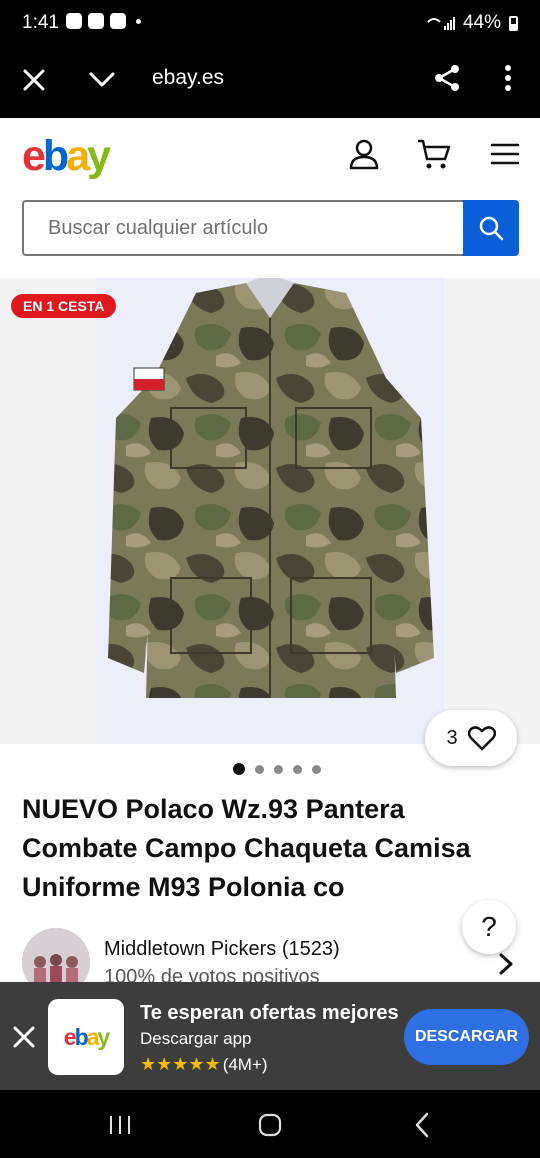 Image resolution: width=540 pixels, height=1158 pixels. Describe the element at coordinates (138, 21) in the screenshot. I see `more-notifications-icon` at that location.